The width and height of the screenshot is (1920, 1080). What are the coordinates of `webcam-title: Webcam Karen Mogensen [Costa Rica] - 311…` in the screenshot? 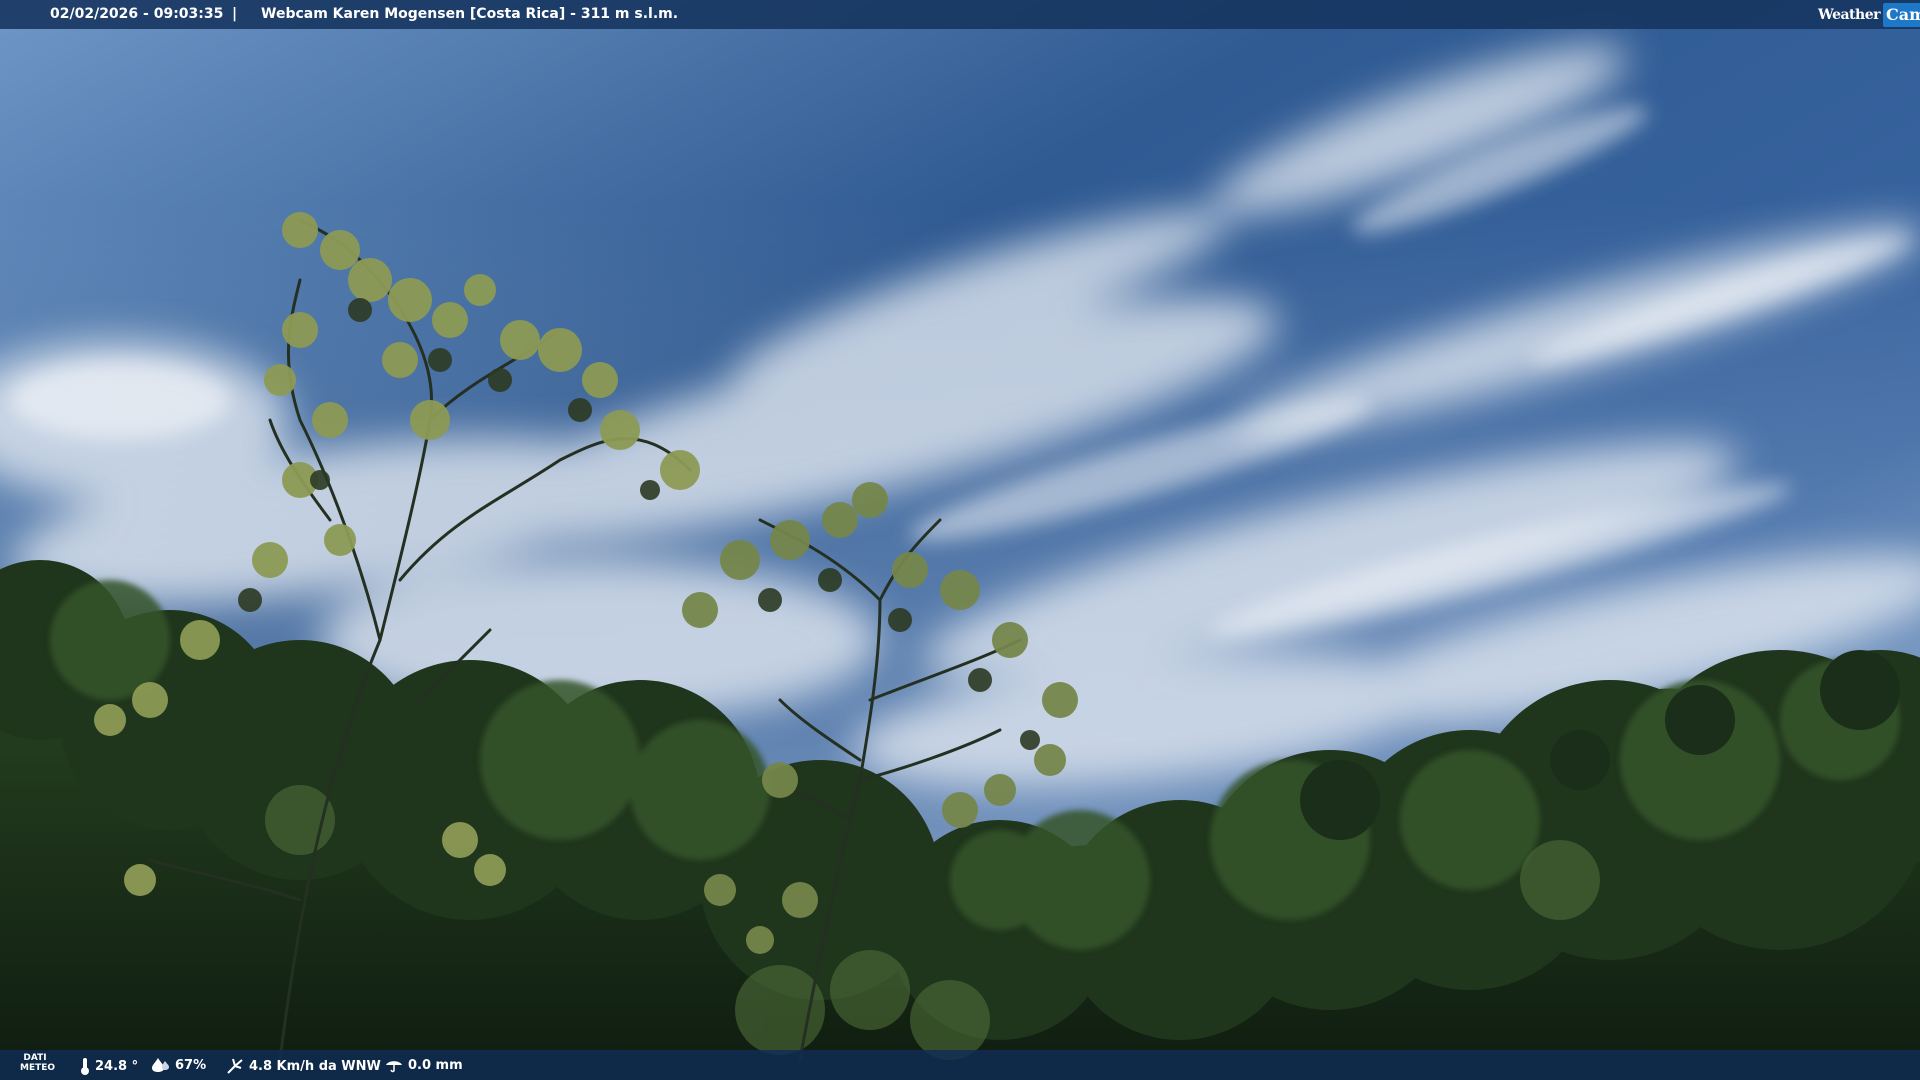 It's located at (470, 14).